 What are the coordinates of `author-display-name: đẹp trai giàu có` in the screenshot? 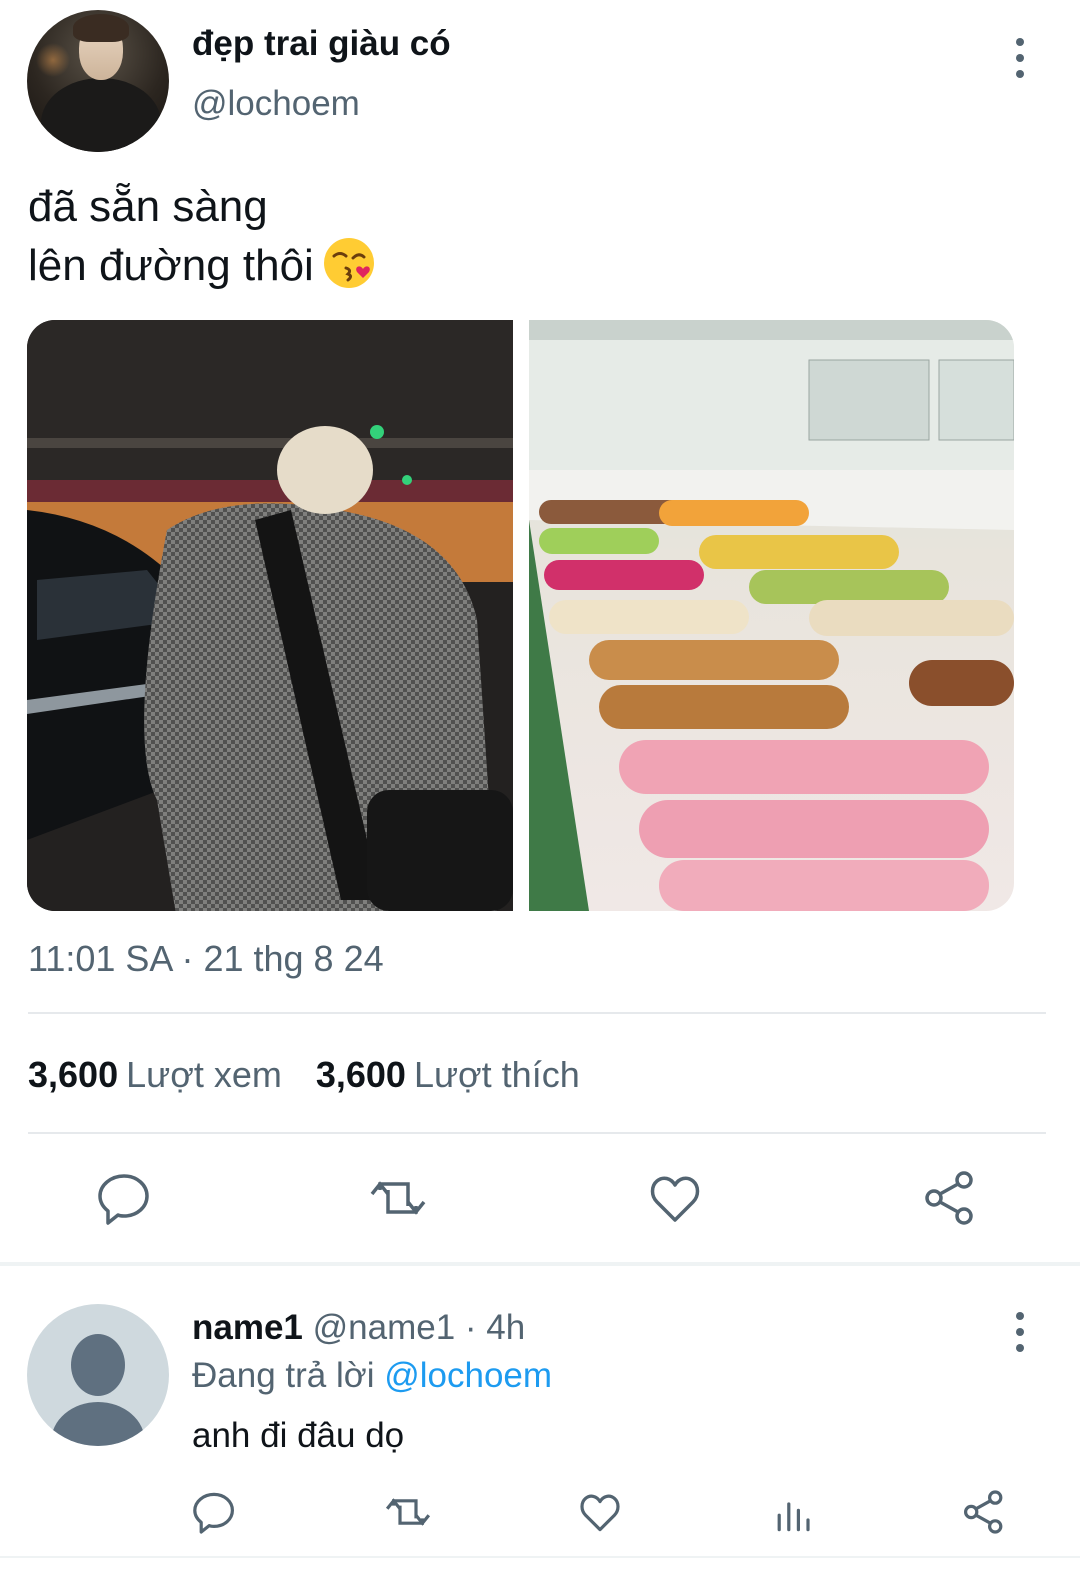 It's located at (321, 44).